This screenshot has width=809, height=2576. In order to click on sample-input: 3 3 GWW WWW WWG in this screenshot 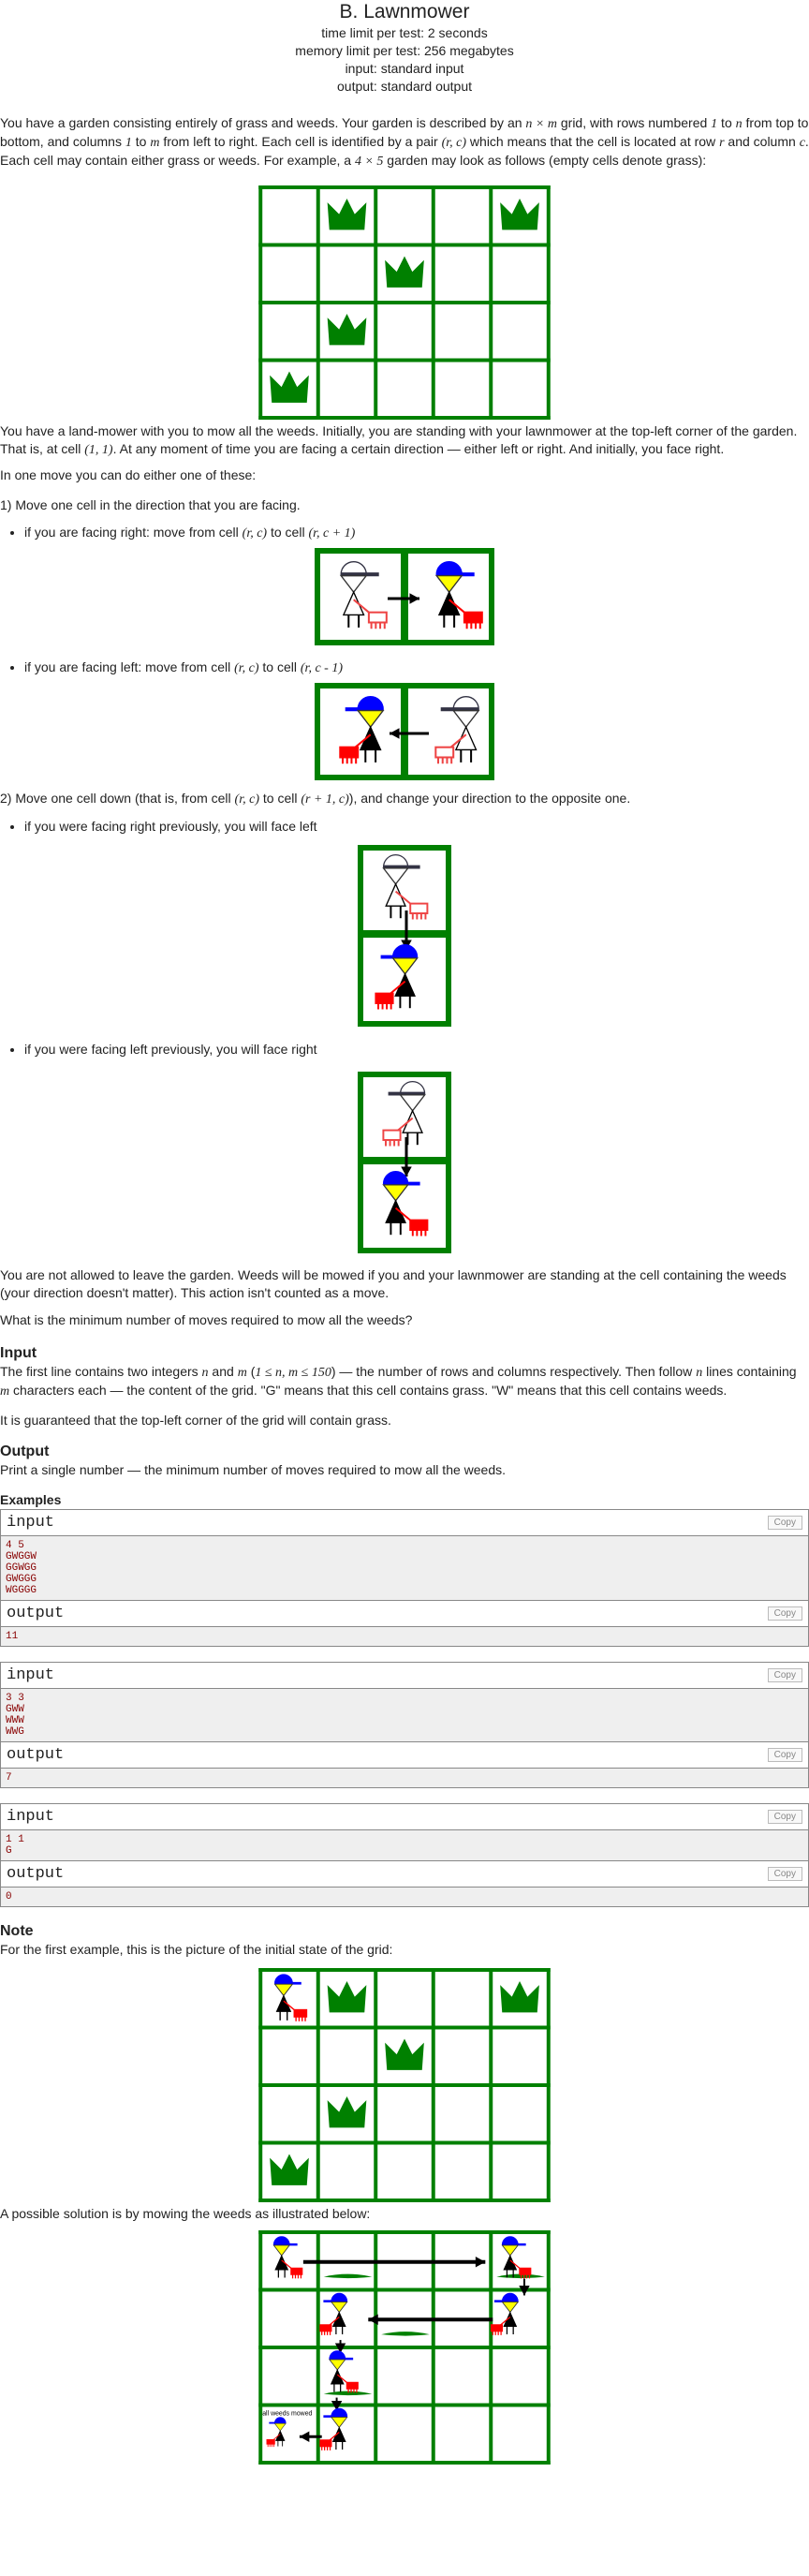, I will do `click(404, 1715)`.